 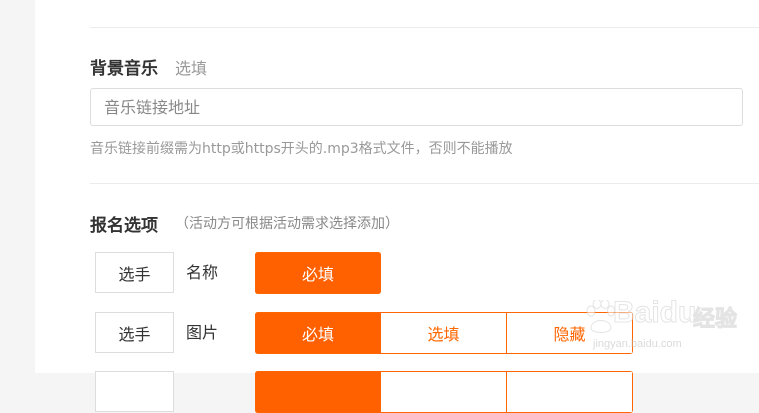 I want to click on music-url-input, so click(x=416, y=107).